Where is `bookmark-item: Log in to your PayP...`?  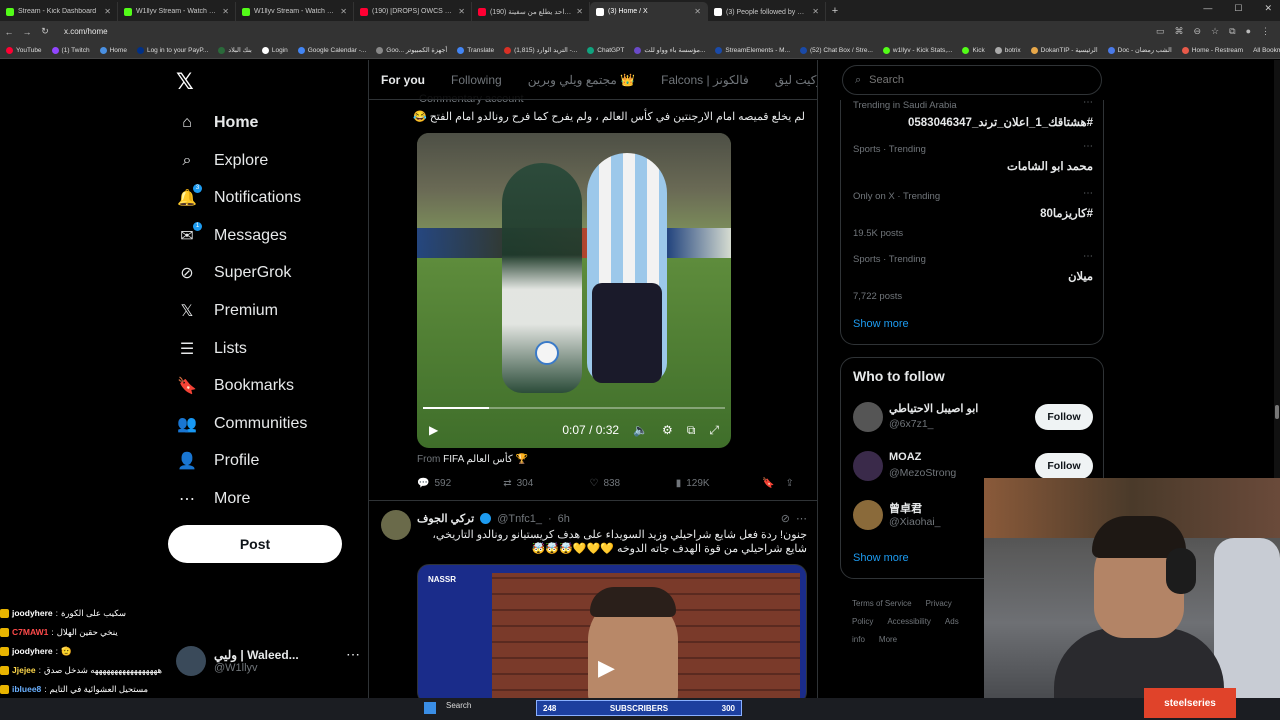 bookmark-item: Log in to your PayP... is located at coordinates (172, 50).